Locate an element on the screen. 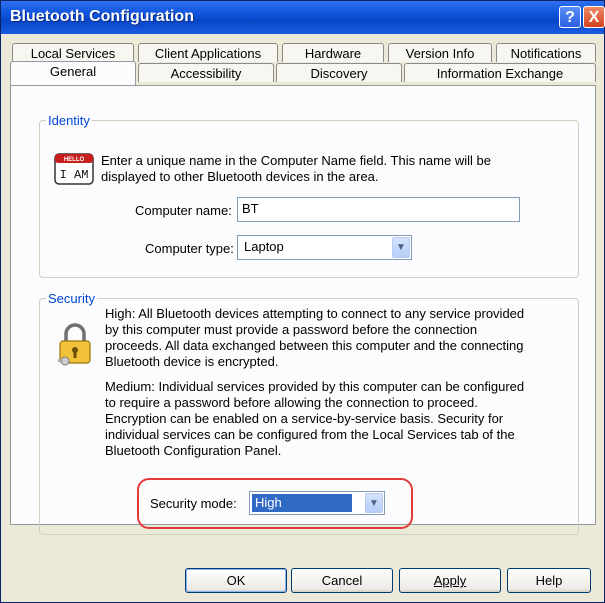 Image resolution: width=605 pixels, height=603 pixels. security-high-line-4: Bluetooth device is encrypted. is located at coordinates (192, 361).